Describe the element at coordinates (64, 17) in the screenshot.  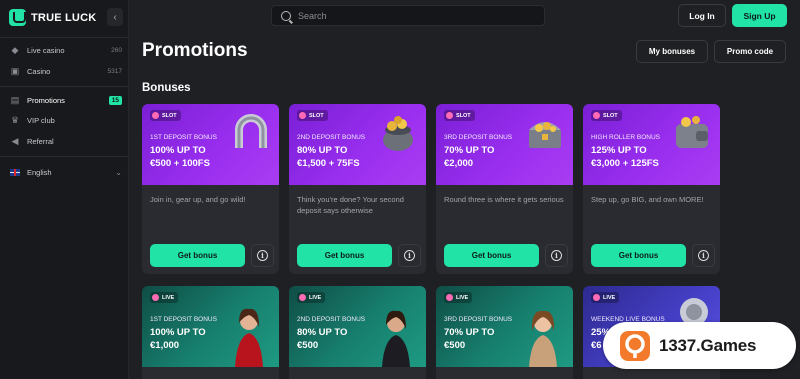
I see `logo-text: TRUE LUCK` at that location.